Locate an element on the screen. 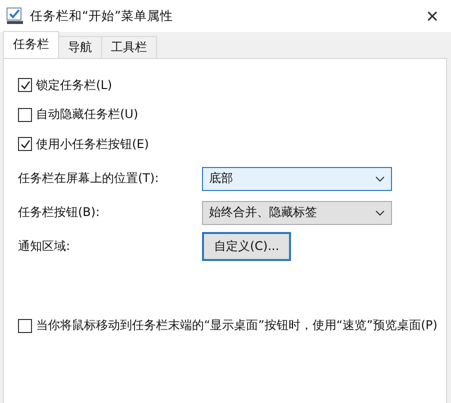 Image resolution: width=451 pixels, height=403 pixels. buttons-dropdown: 始终合并、隐藏标签 is located at coordinates (297, 212).